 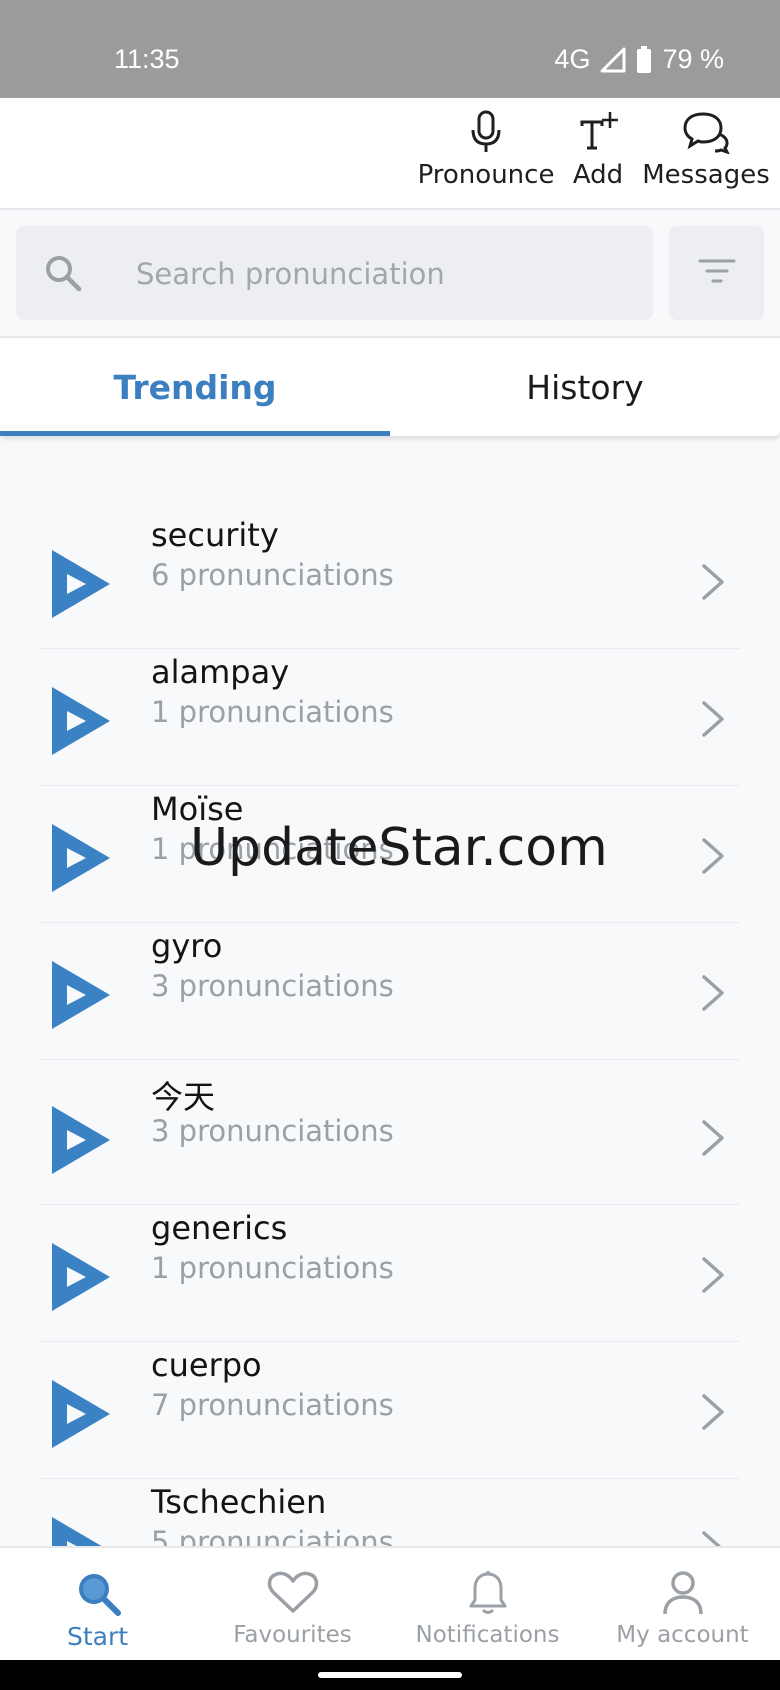 What do you see at coordinates (215, 535) in the screenshot?
I see `word-label: security` at bounding box center [215, 535].